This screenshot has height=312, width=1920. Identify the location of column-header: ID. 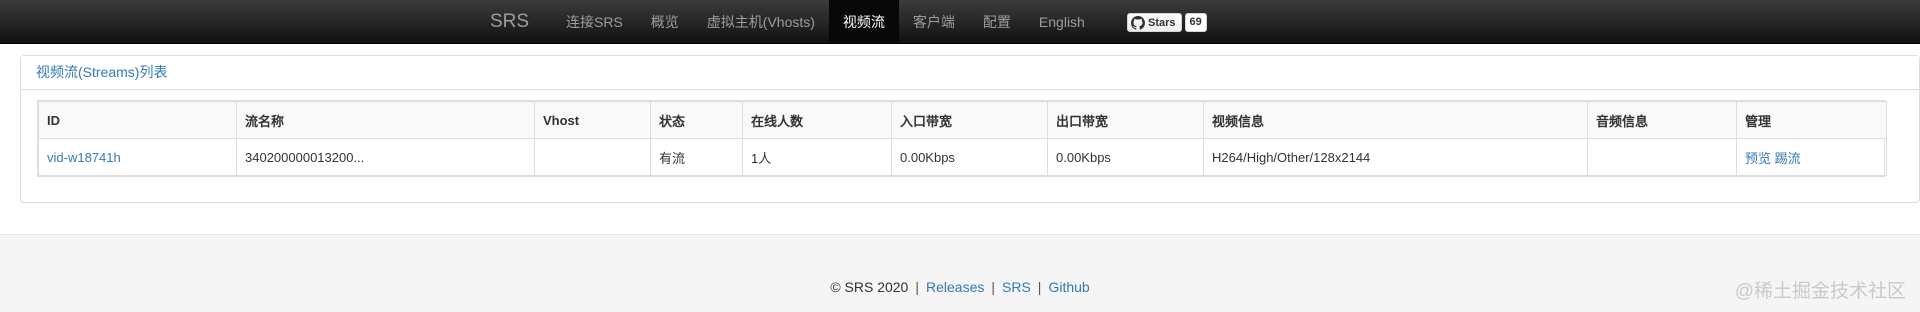
(137, 120).